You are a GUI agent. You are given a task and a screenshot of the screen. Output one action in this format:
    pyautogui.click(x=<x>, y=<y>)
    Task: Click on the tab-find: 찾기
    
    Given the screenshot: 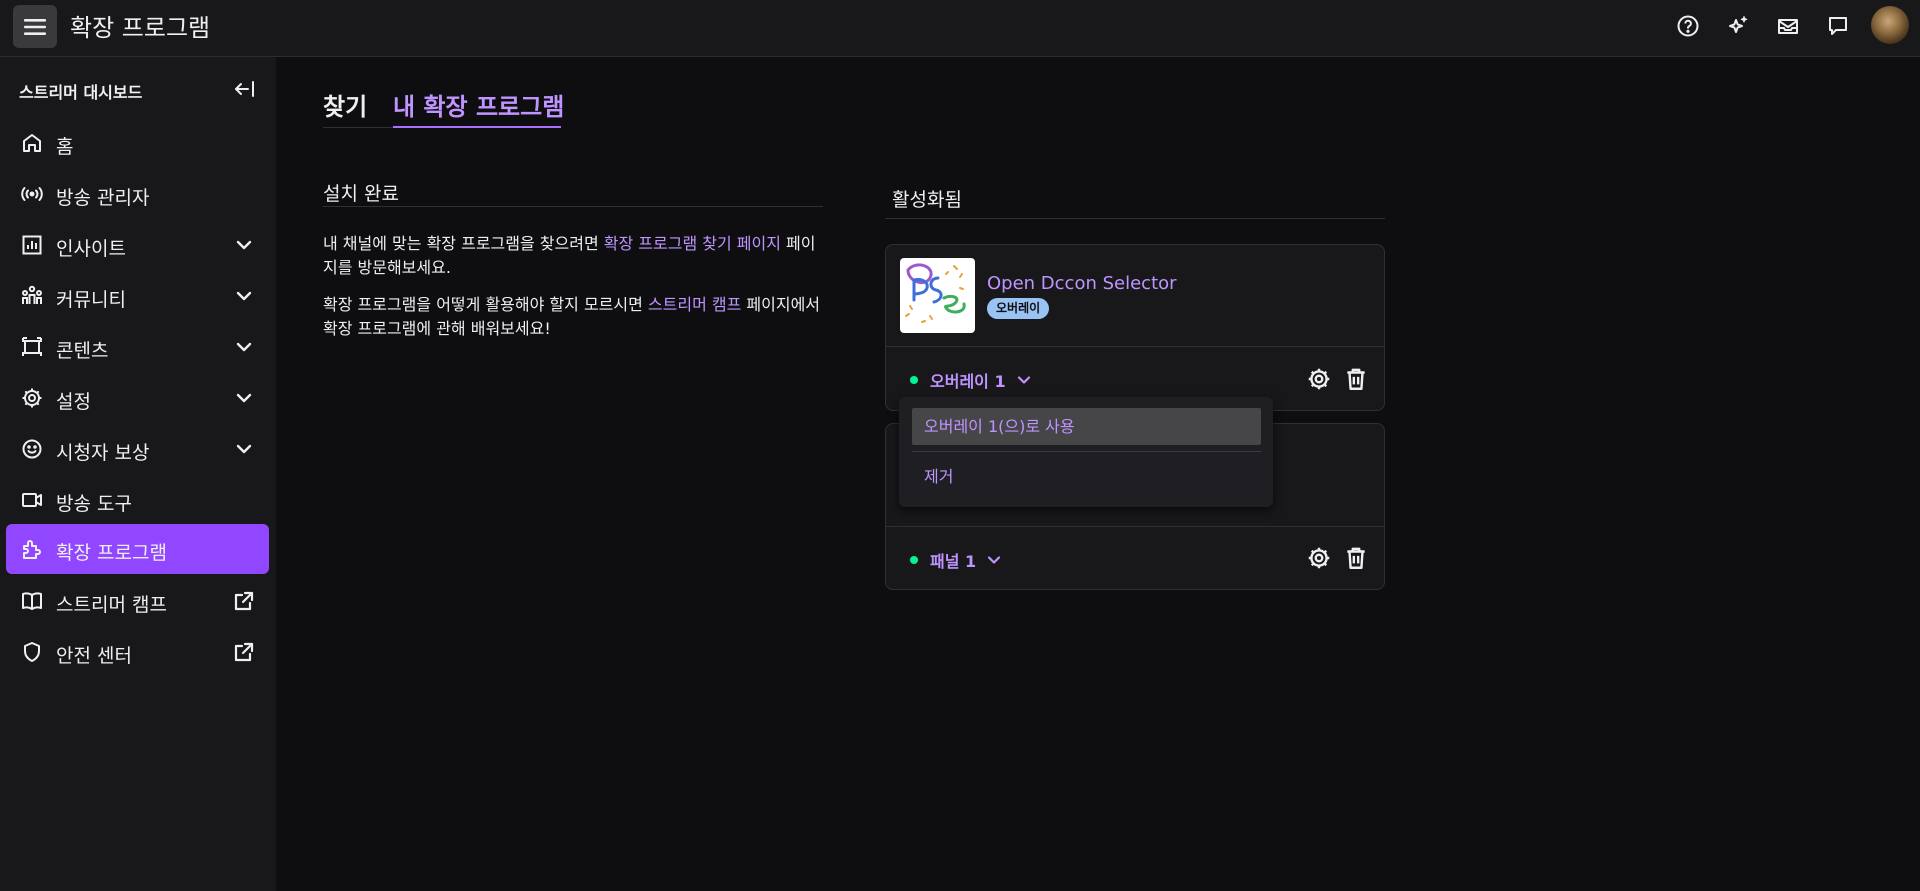 What is the action you would take?
    pyautogui.click(x=345, y=104)
    